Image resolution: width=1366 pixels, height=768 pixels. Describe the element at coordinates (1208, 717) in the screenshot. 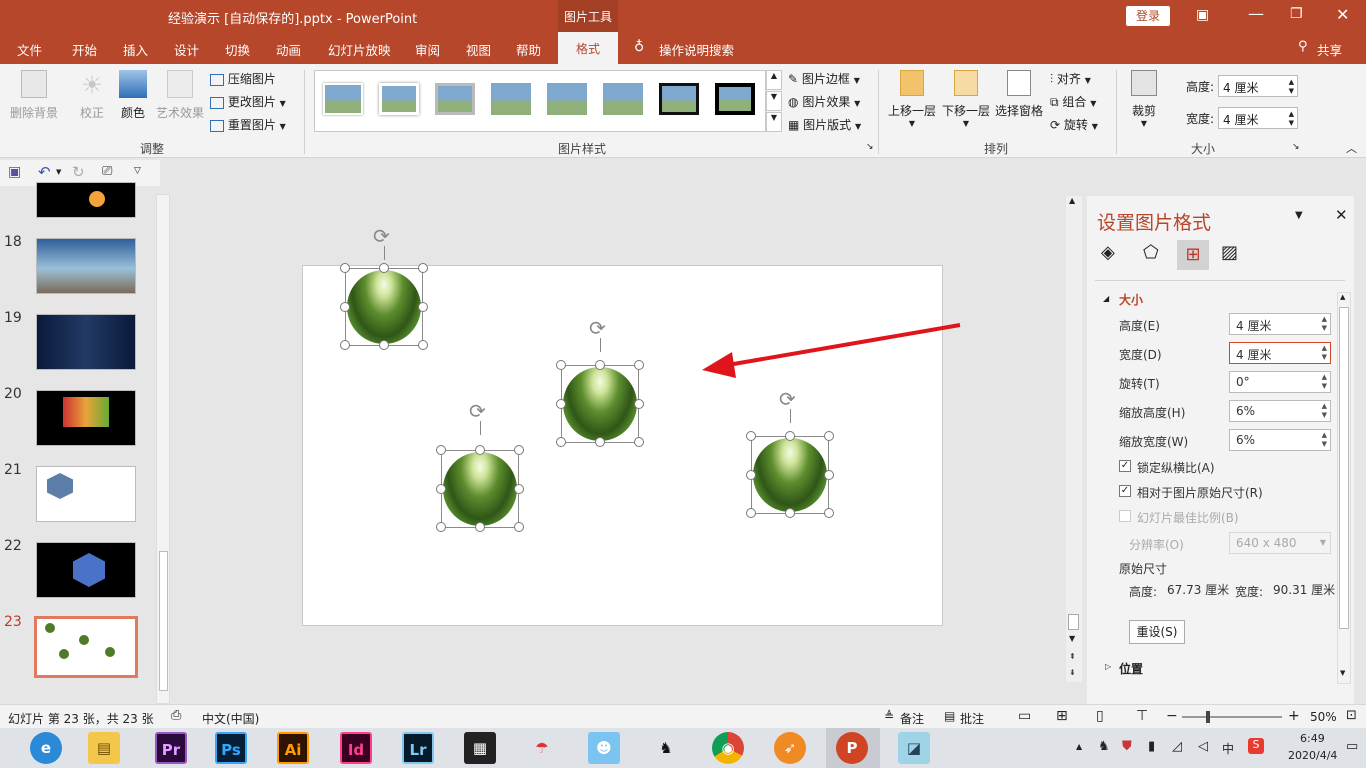

I see `zoom-slider-thumb` at that location.